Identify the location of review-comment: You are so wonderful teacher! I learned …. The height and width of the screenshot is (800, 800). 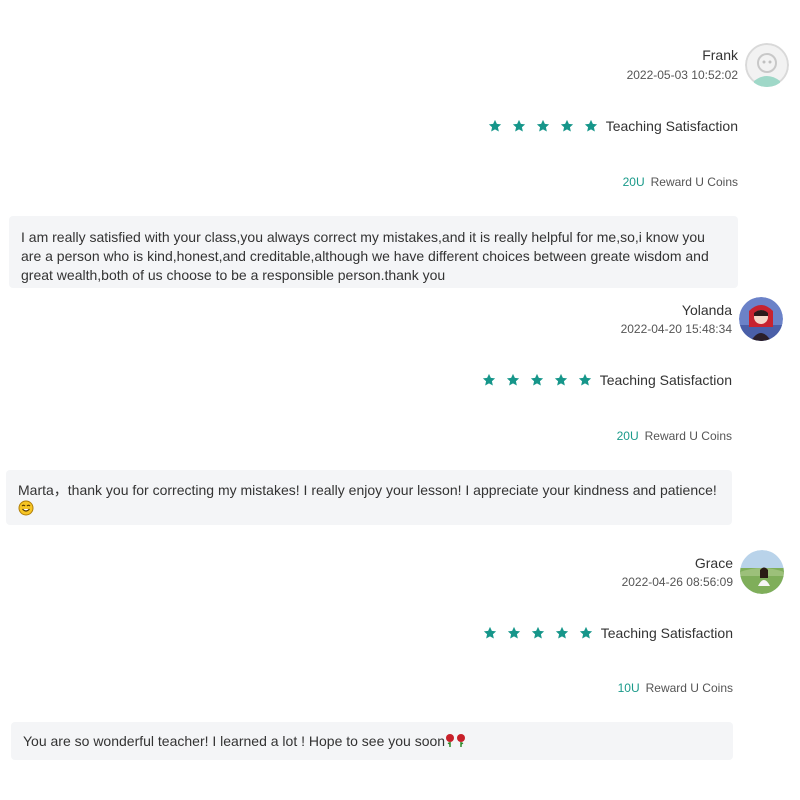
(372, 741).